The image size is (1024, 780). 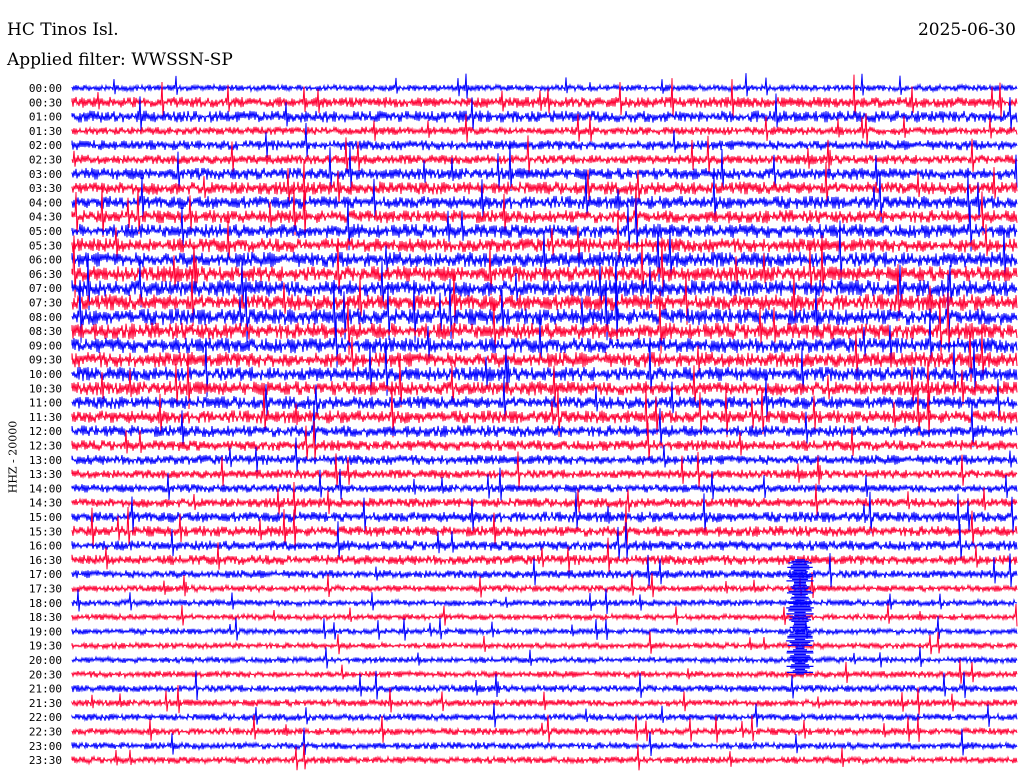 What do you see at coordinates (45, 674) in the screenshot?
I see `time-tick-label: 20:30` at bounding box center [45, 674].